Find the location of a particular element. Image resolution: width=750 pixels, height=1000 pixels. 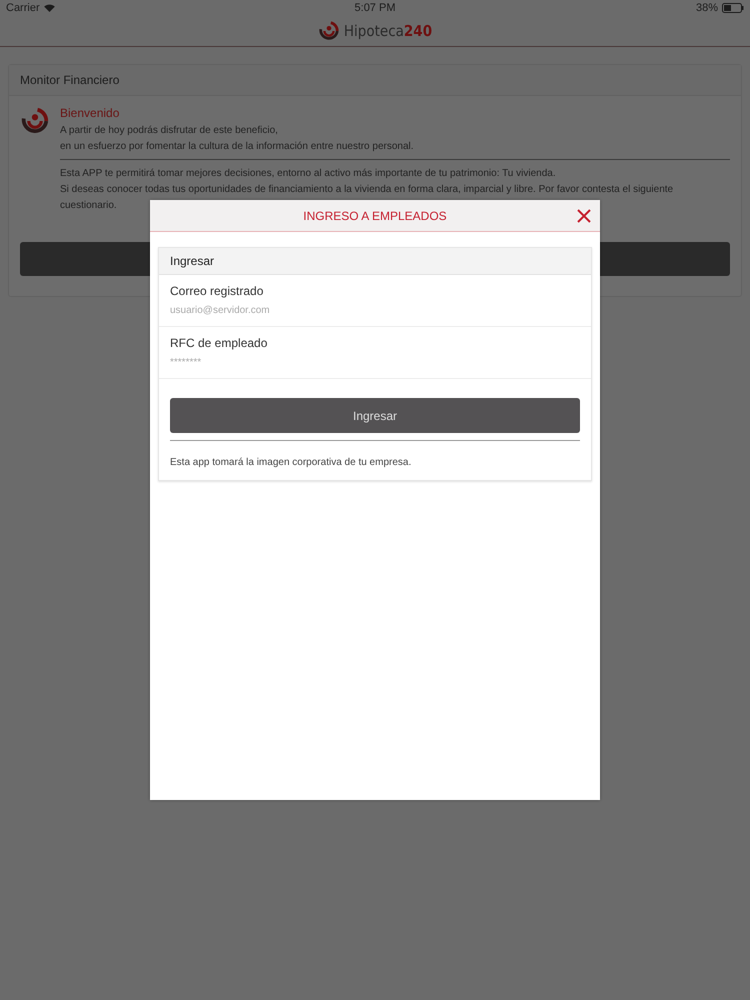

login-button: Ingresar is located at coordinates (375, 415).